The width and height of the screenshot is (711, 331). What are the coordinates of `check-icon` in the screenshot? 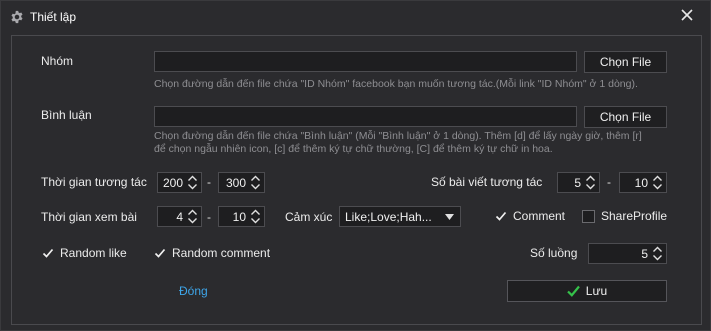 It's located at (573, 291).